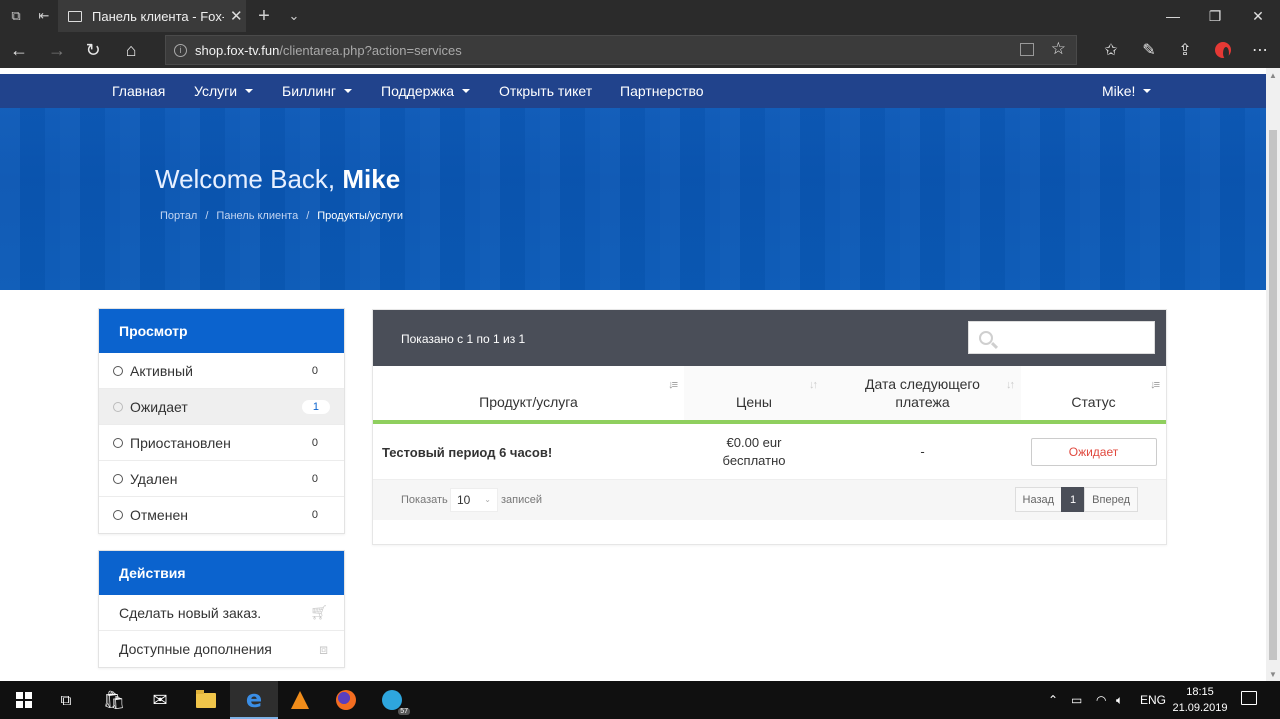 The height and width of the screenshot is (719, 1280). Describe the element at coordinates (1260, 50) in the screenshot. I see `more-icon: ⋯` at that location.